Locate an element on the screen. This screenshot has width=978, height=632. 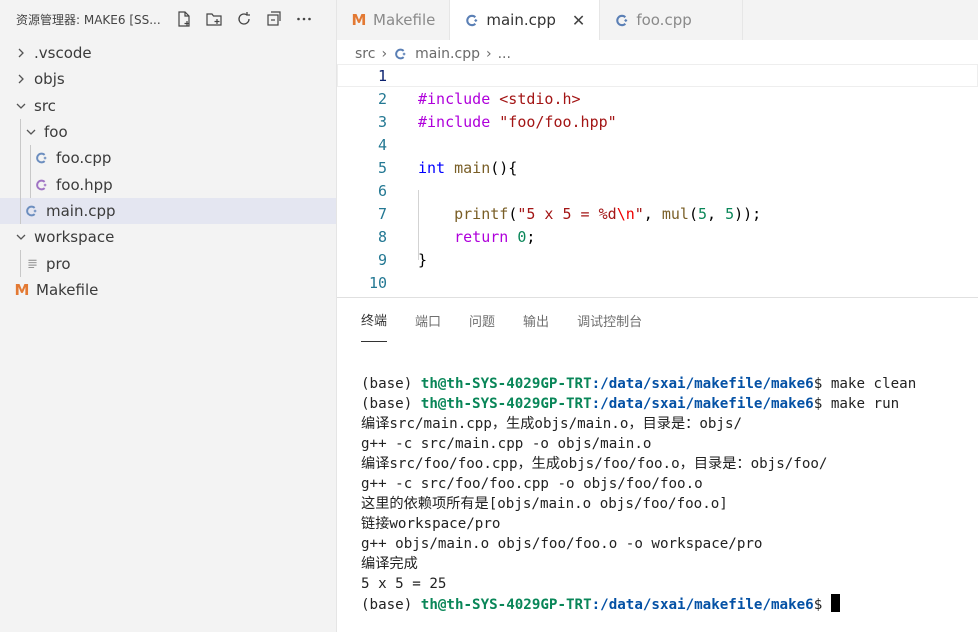
code-text: #include "foo/foo.hpp" is located at coordinates (517, 121).